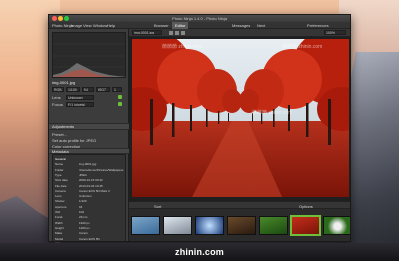  Describe the element at coordinates (103, 89) in the screenshot. I see `iso-field: ISO7` at that location.